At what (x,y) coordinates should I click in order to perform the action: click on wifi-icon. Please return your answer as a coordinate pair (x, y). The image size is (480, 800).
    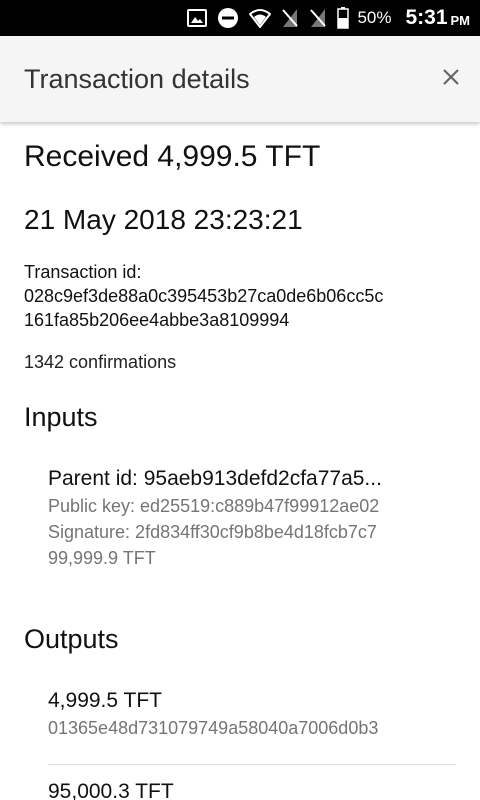
    Looking at the image, I should click on (260, 18).